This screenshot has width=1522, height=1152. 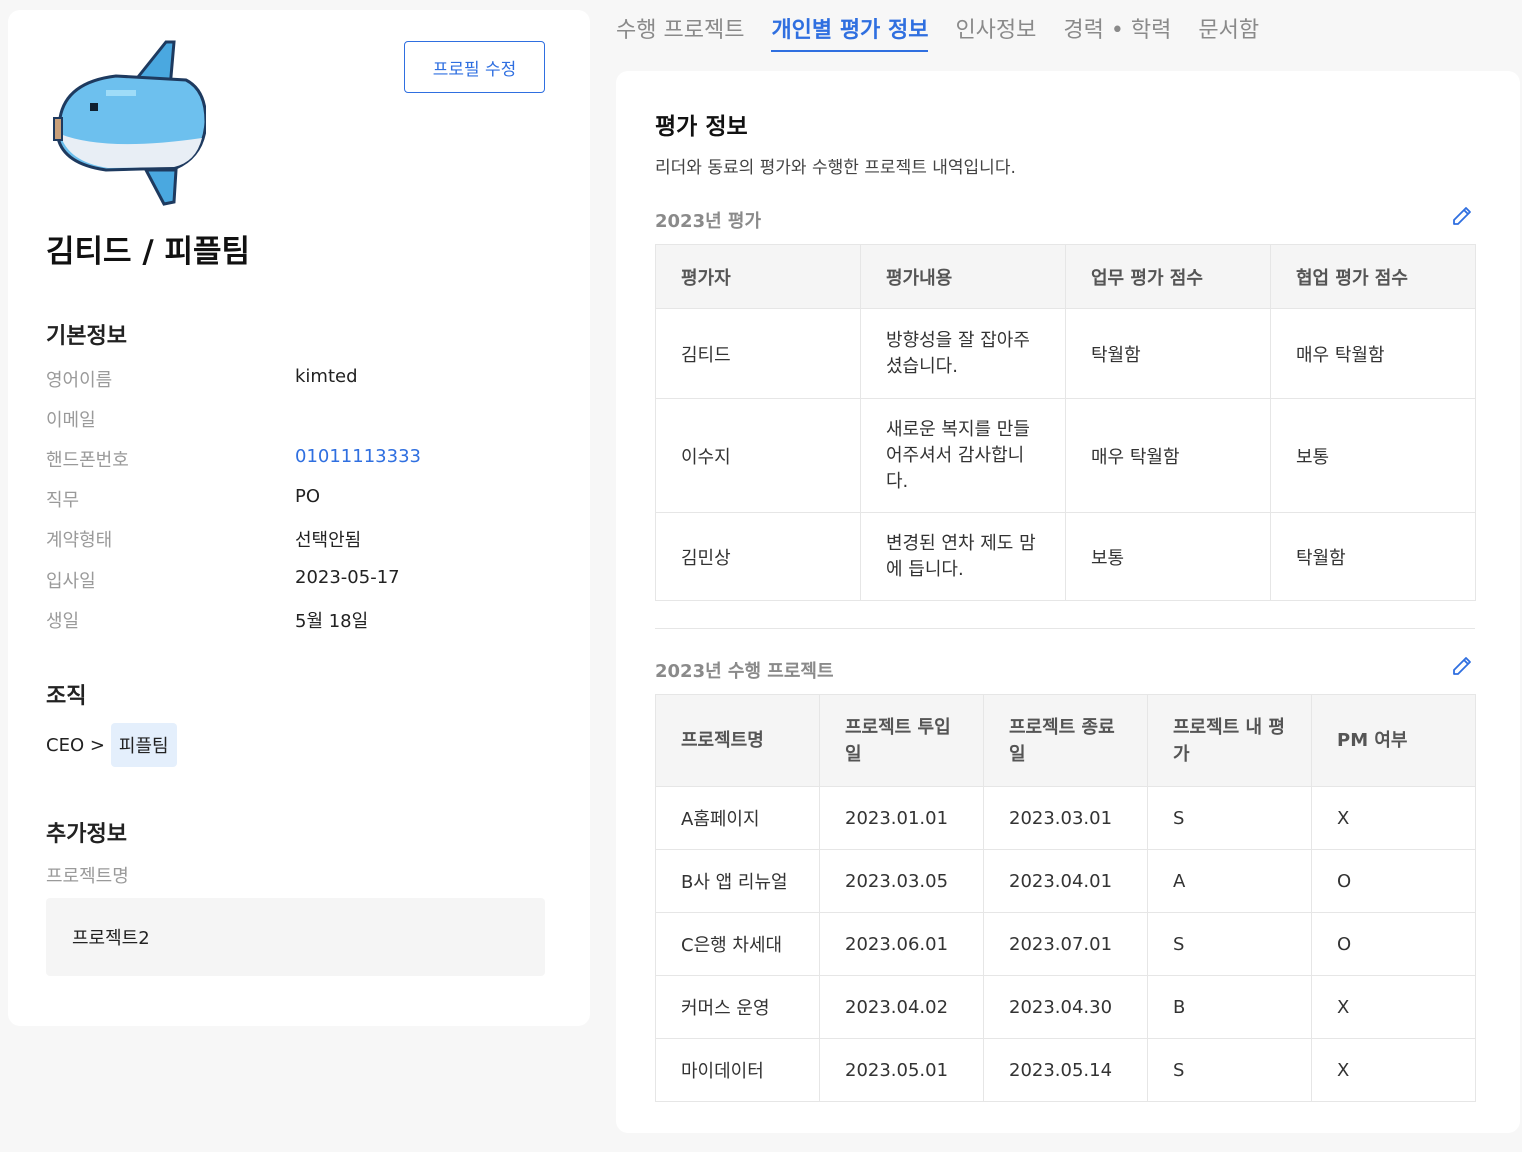 I want to click on tab-hr-info: 인사정보, so click(x=995, y=32).